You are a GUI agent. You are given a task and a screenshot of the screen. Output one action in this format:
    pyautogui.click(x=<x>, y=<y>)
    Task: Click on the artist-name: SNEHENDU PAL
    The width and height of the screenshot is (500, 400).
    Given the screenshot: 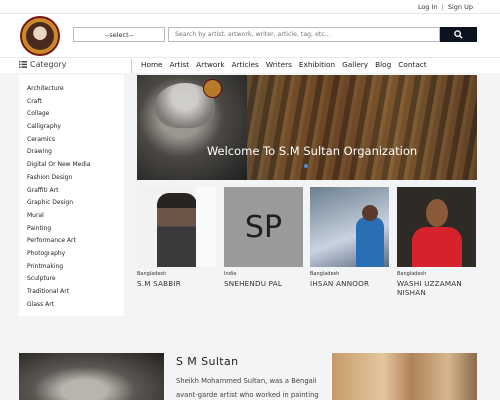 What is the action you would take?
    pyautogui.click(x=263, y=283)
    